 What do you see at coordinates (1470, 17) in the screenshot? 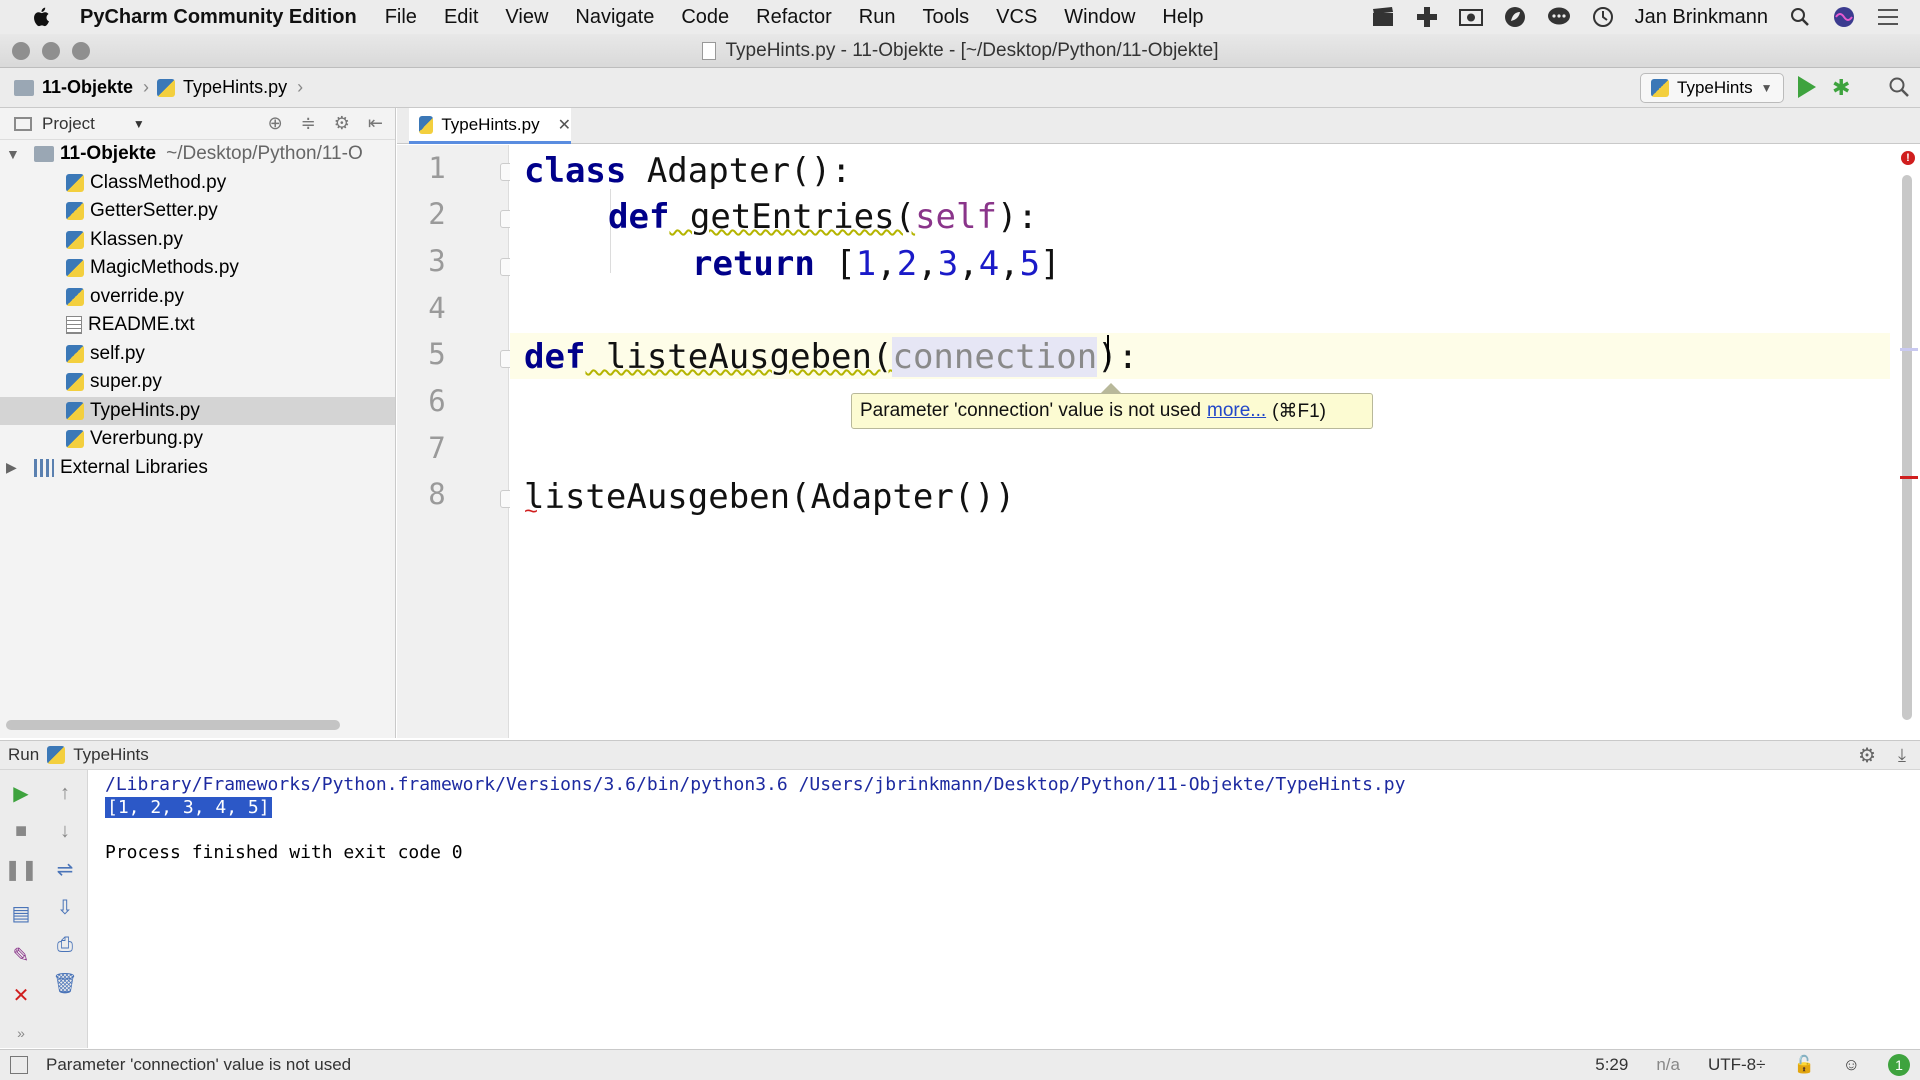
I see `camera-icon` at bounding box center [1470, 17].